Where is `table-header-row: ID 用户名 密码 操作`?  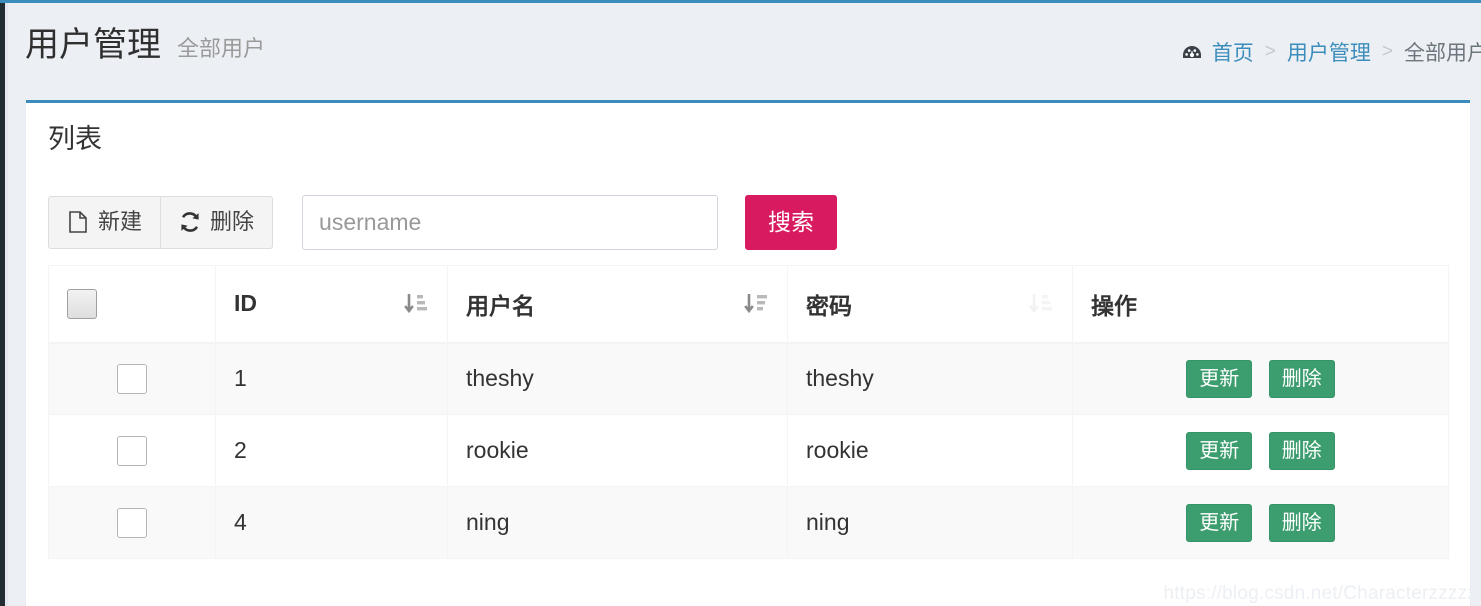 table-header-row: ID 用户名 密码 操作 is located at coordinates (748, 304).